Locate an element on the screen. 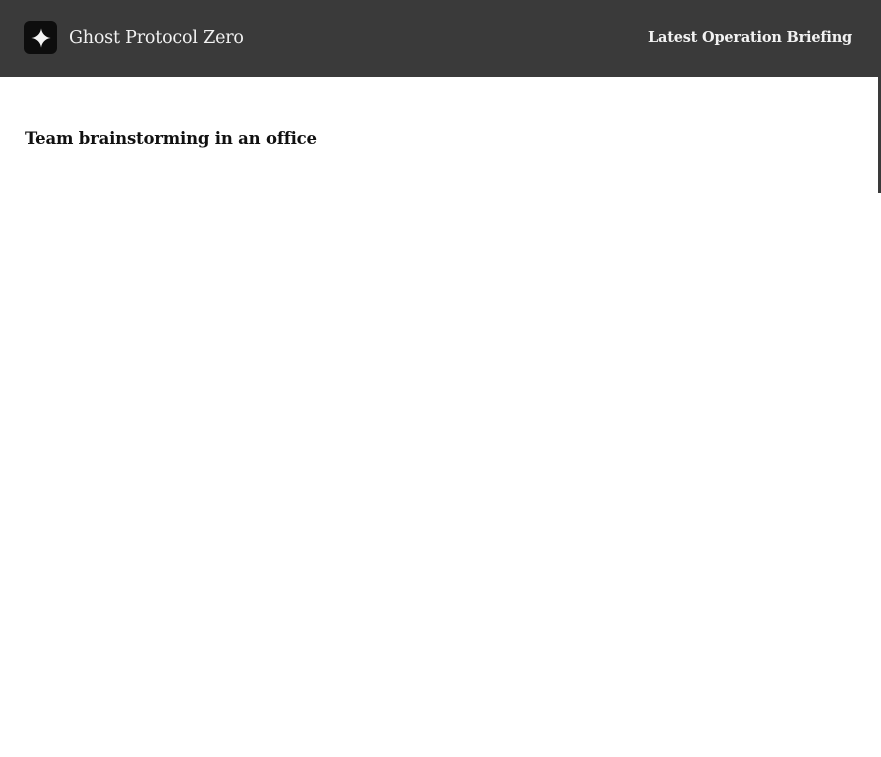  sparkle-icon is located at coordinates (40, 37).